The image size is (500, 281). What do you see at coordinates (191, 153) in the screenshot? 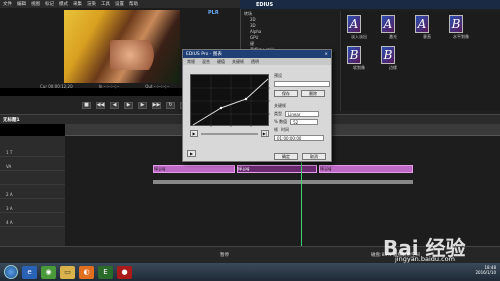
I see `expand-icon: ▶` at bounding box center [191, 153].